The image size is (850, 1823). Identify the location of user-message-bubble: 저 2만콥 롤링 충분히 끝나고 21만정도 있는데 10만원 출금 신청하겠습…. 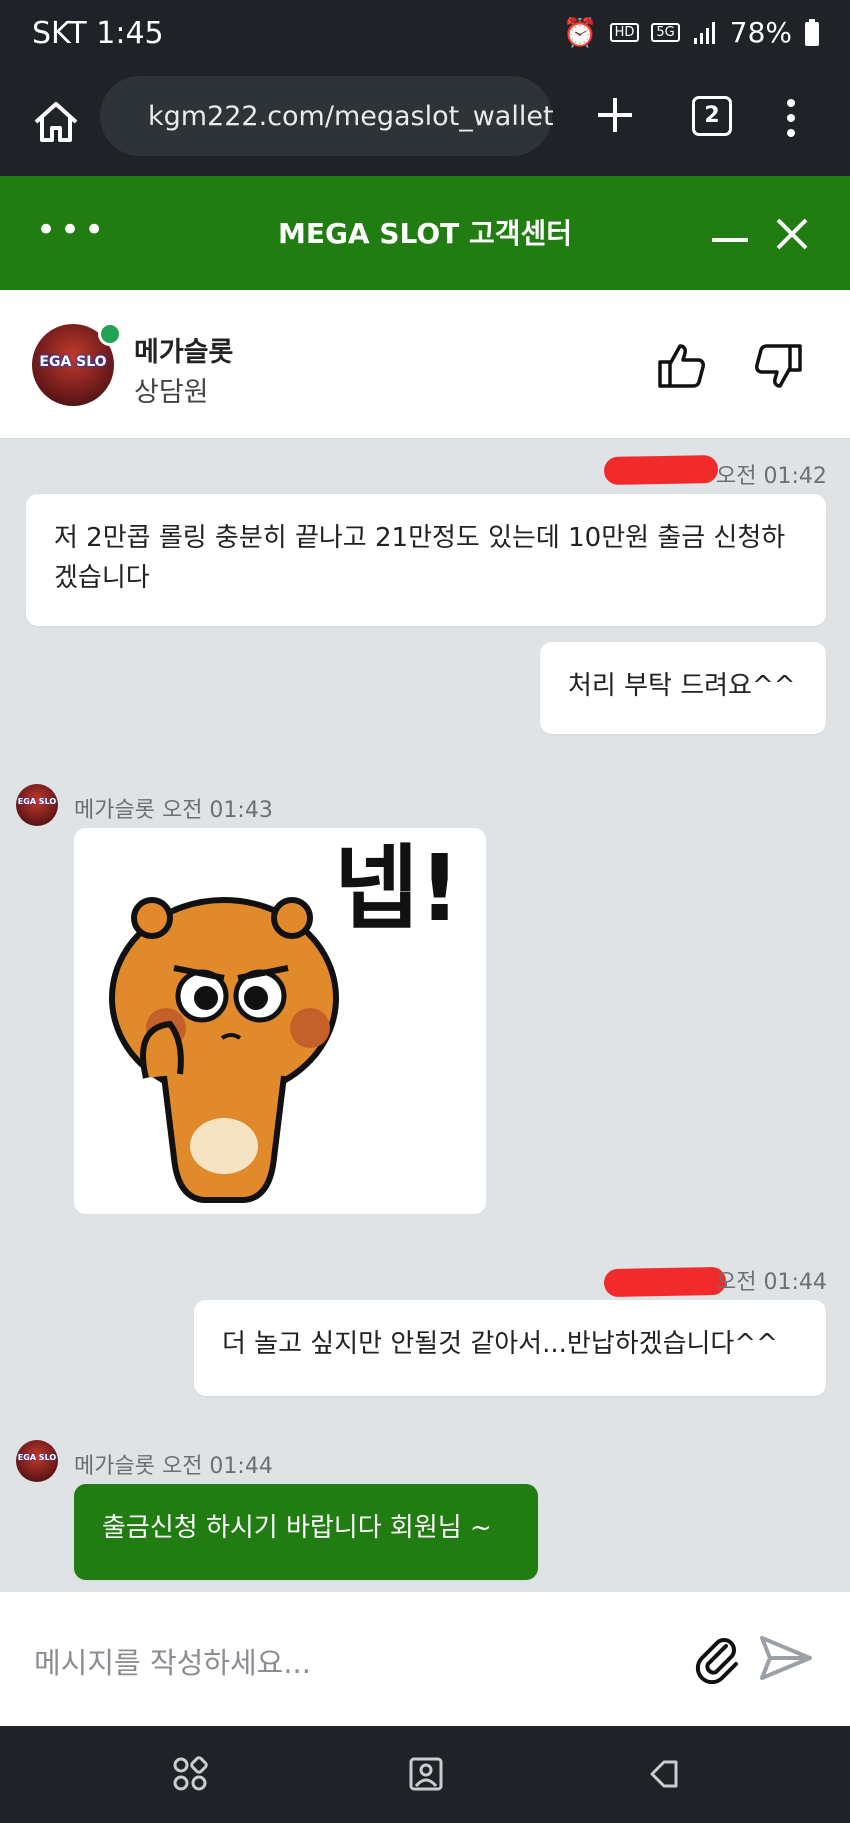
(426, 560).